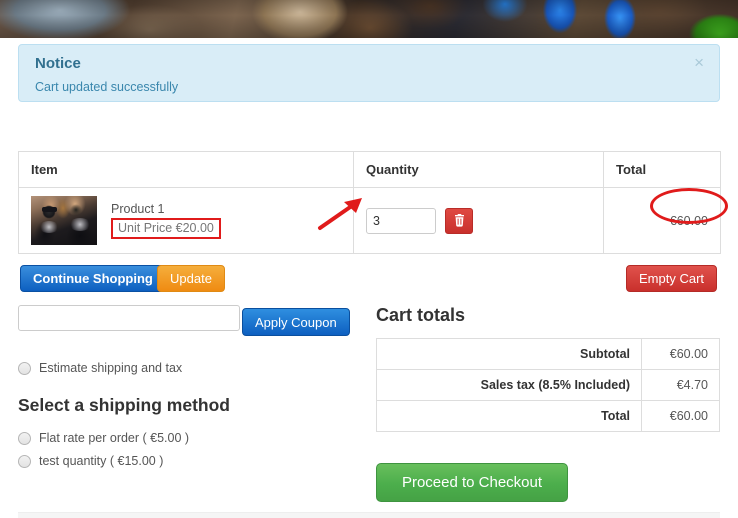  Describe the element at coordinates (186, 169) in the screenshot. I see `column-header-item: Item` at that location.